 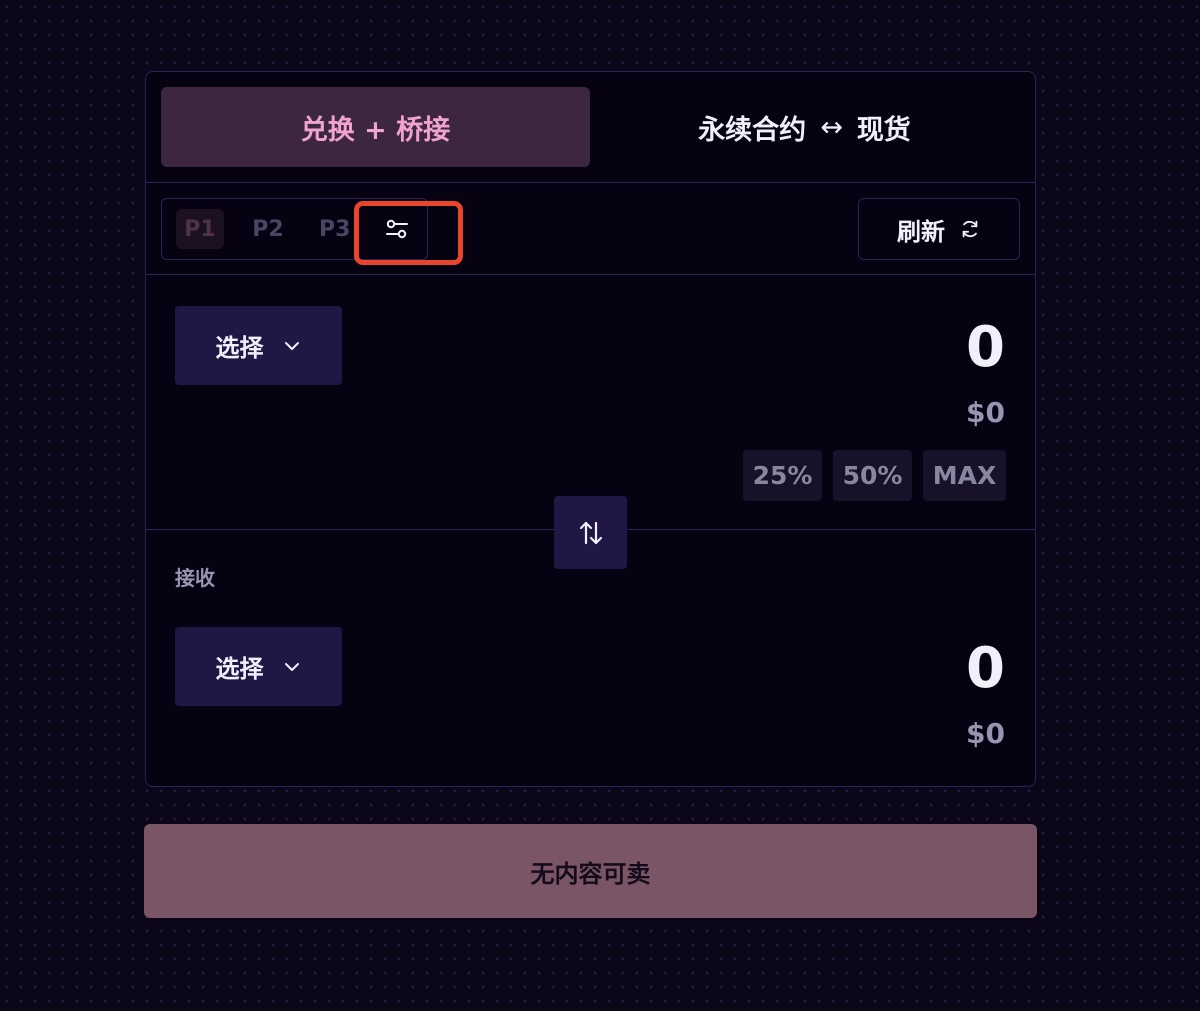 What do you see at coordinates (239, 669) in the screenshot?
I see `receive-select-label: 选择` at bounding box center [239, 669].